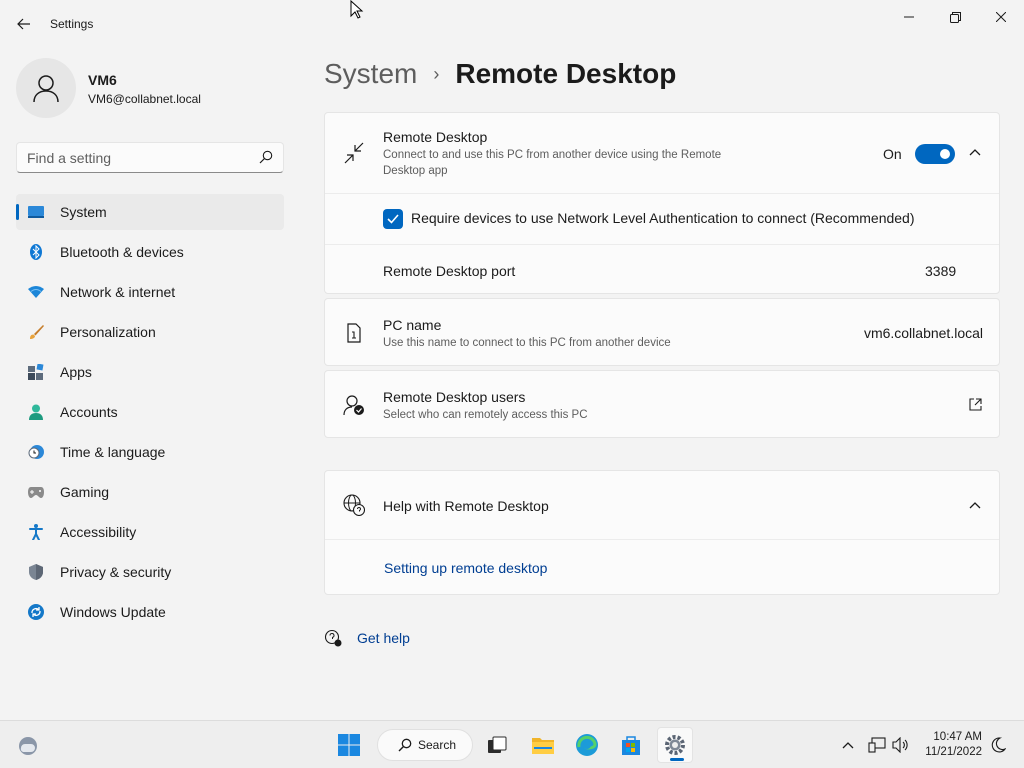  What do you see at coordinates (36, 212) in the screenshot?
I see `system-icon` at bounding box center [36, 212].